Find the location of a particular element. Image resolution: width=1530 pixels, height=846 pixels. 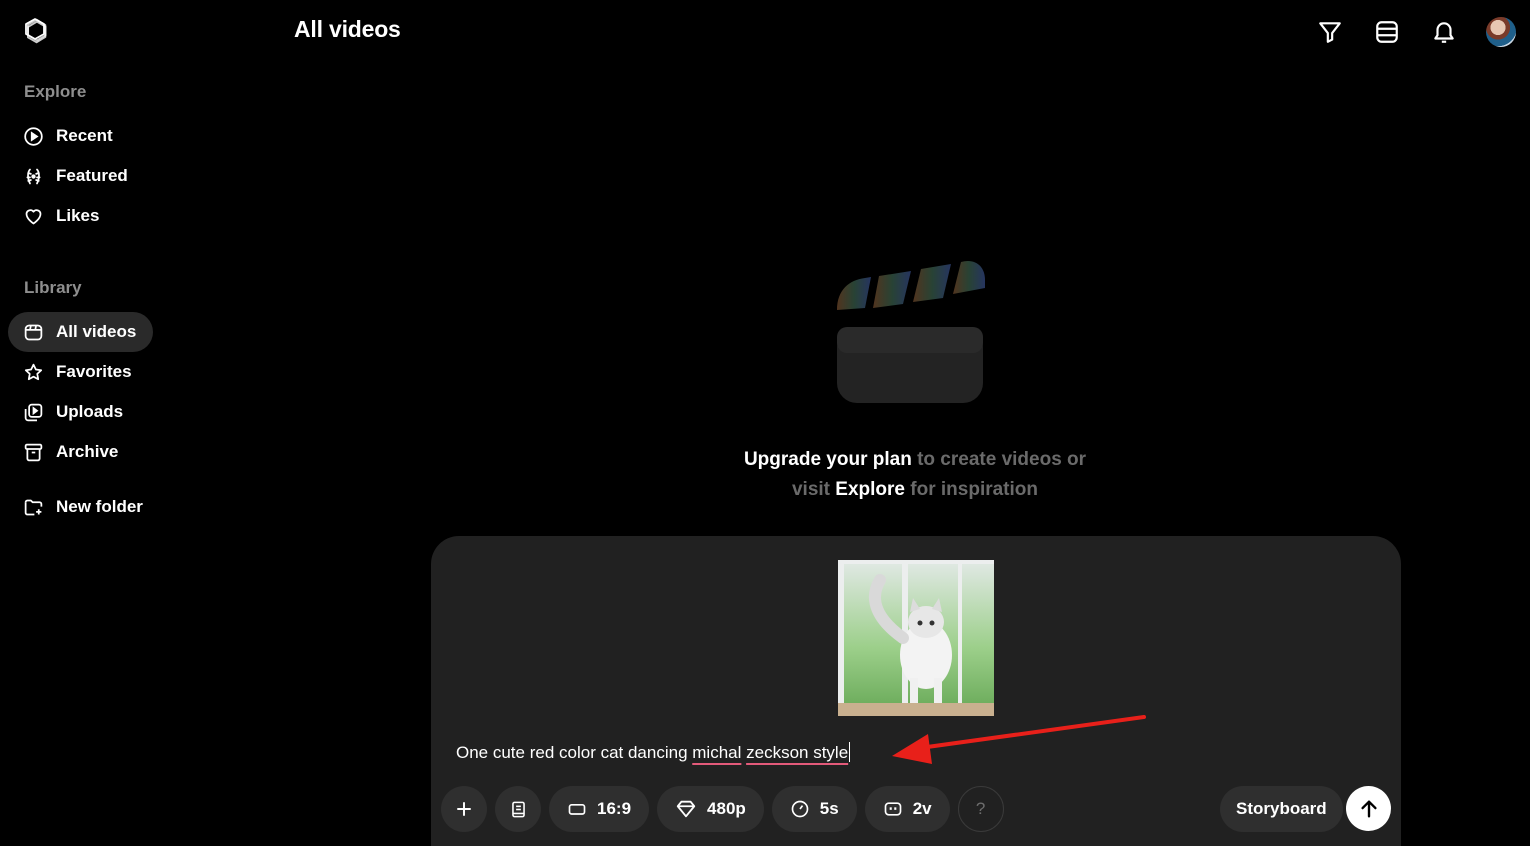

duration-button: 5s is located at coordinates (814, 809).